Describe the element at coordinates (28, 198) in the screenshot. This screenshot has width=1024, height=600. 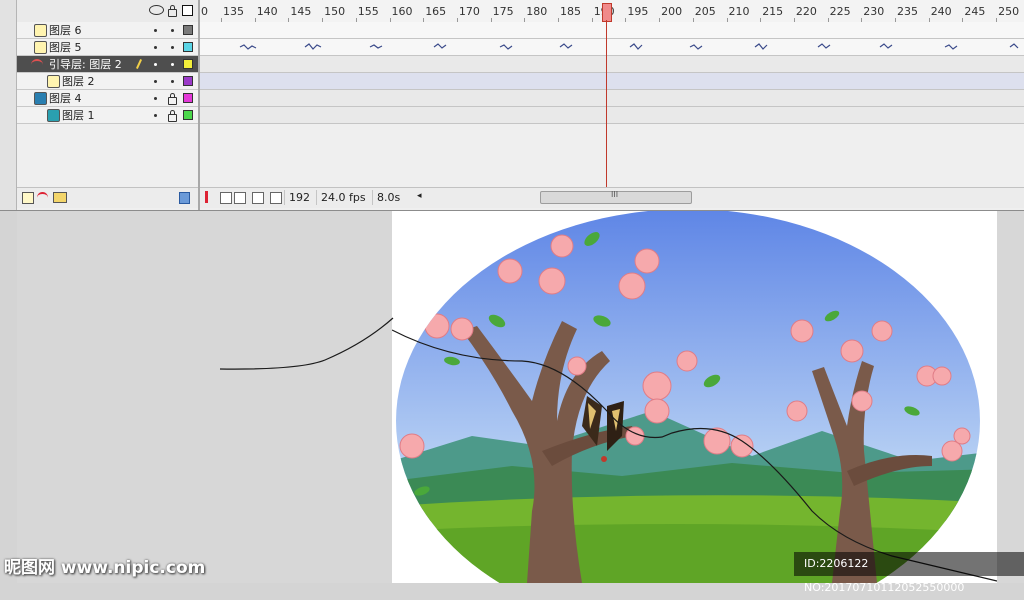
I see `new-layer-icon` at that location.